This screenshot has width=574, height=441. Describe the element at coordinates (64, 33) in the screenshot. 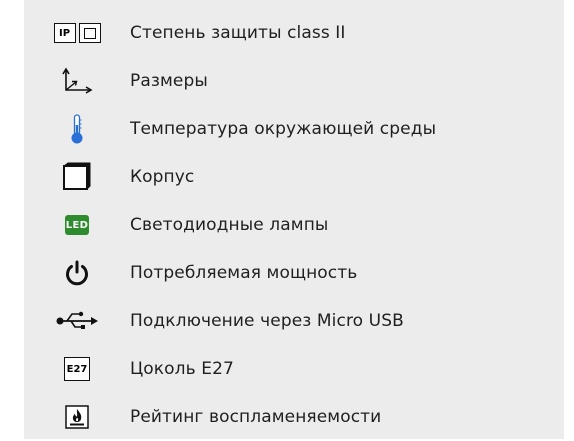

I see `ip-label: IP` at that location.